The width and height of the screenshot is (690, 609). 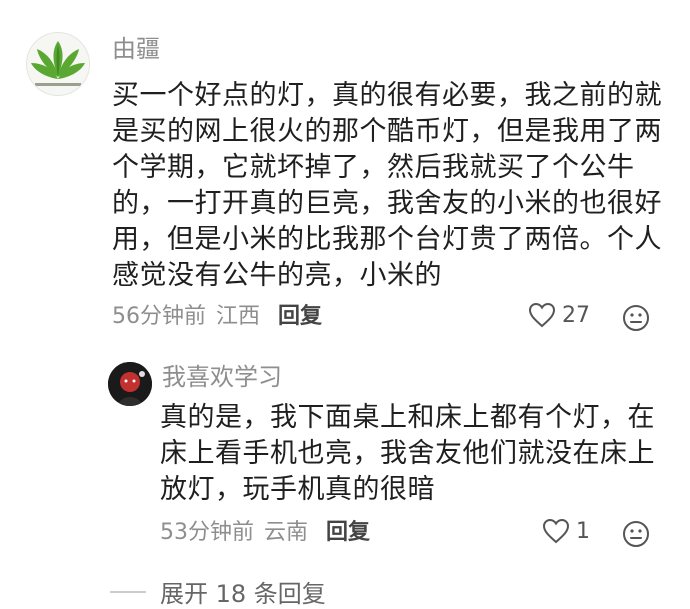 What do you see at coordinates (159, 316) in the screenshot?
I see `main-comment-time: 56分钟前` at bounding box center [159, 316].